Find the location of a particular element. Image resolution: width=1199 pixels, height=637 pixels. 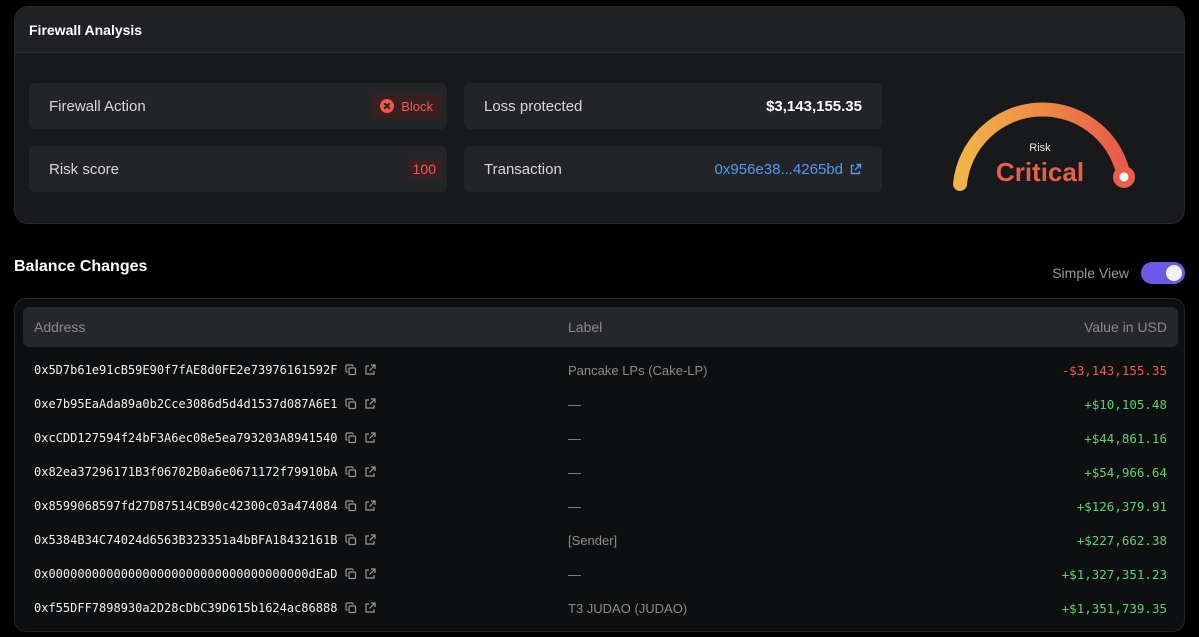

simple-view-toggle is located at coordinates (1163, 273).